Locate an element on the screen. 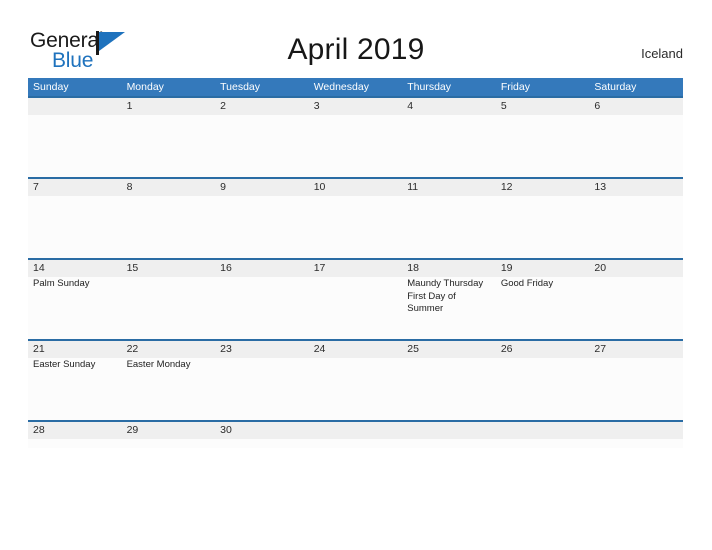 Image resolution: width=712 pixels, height=550 pixels. day-of-week-monday: Monday is located at coordinates (145, 87).